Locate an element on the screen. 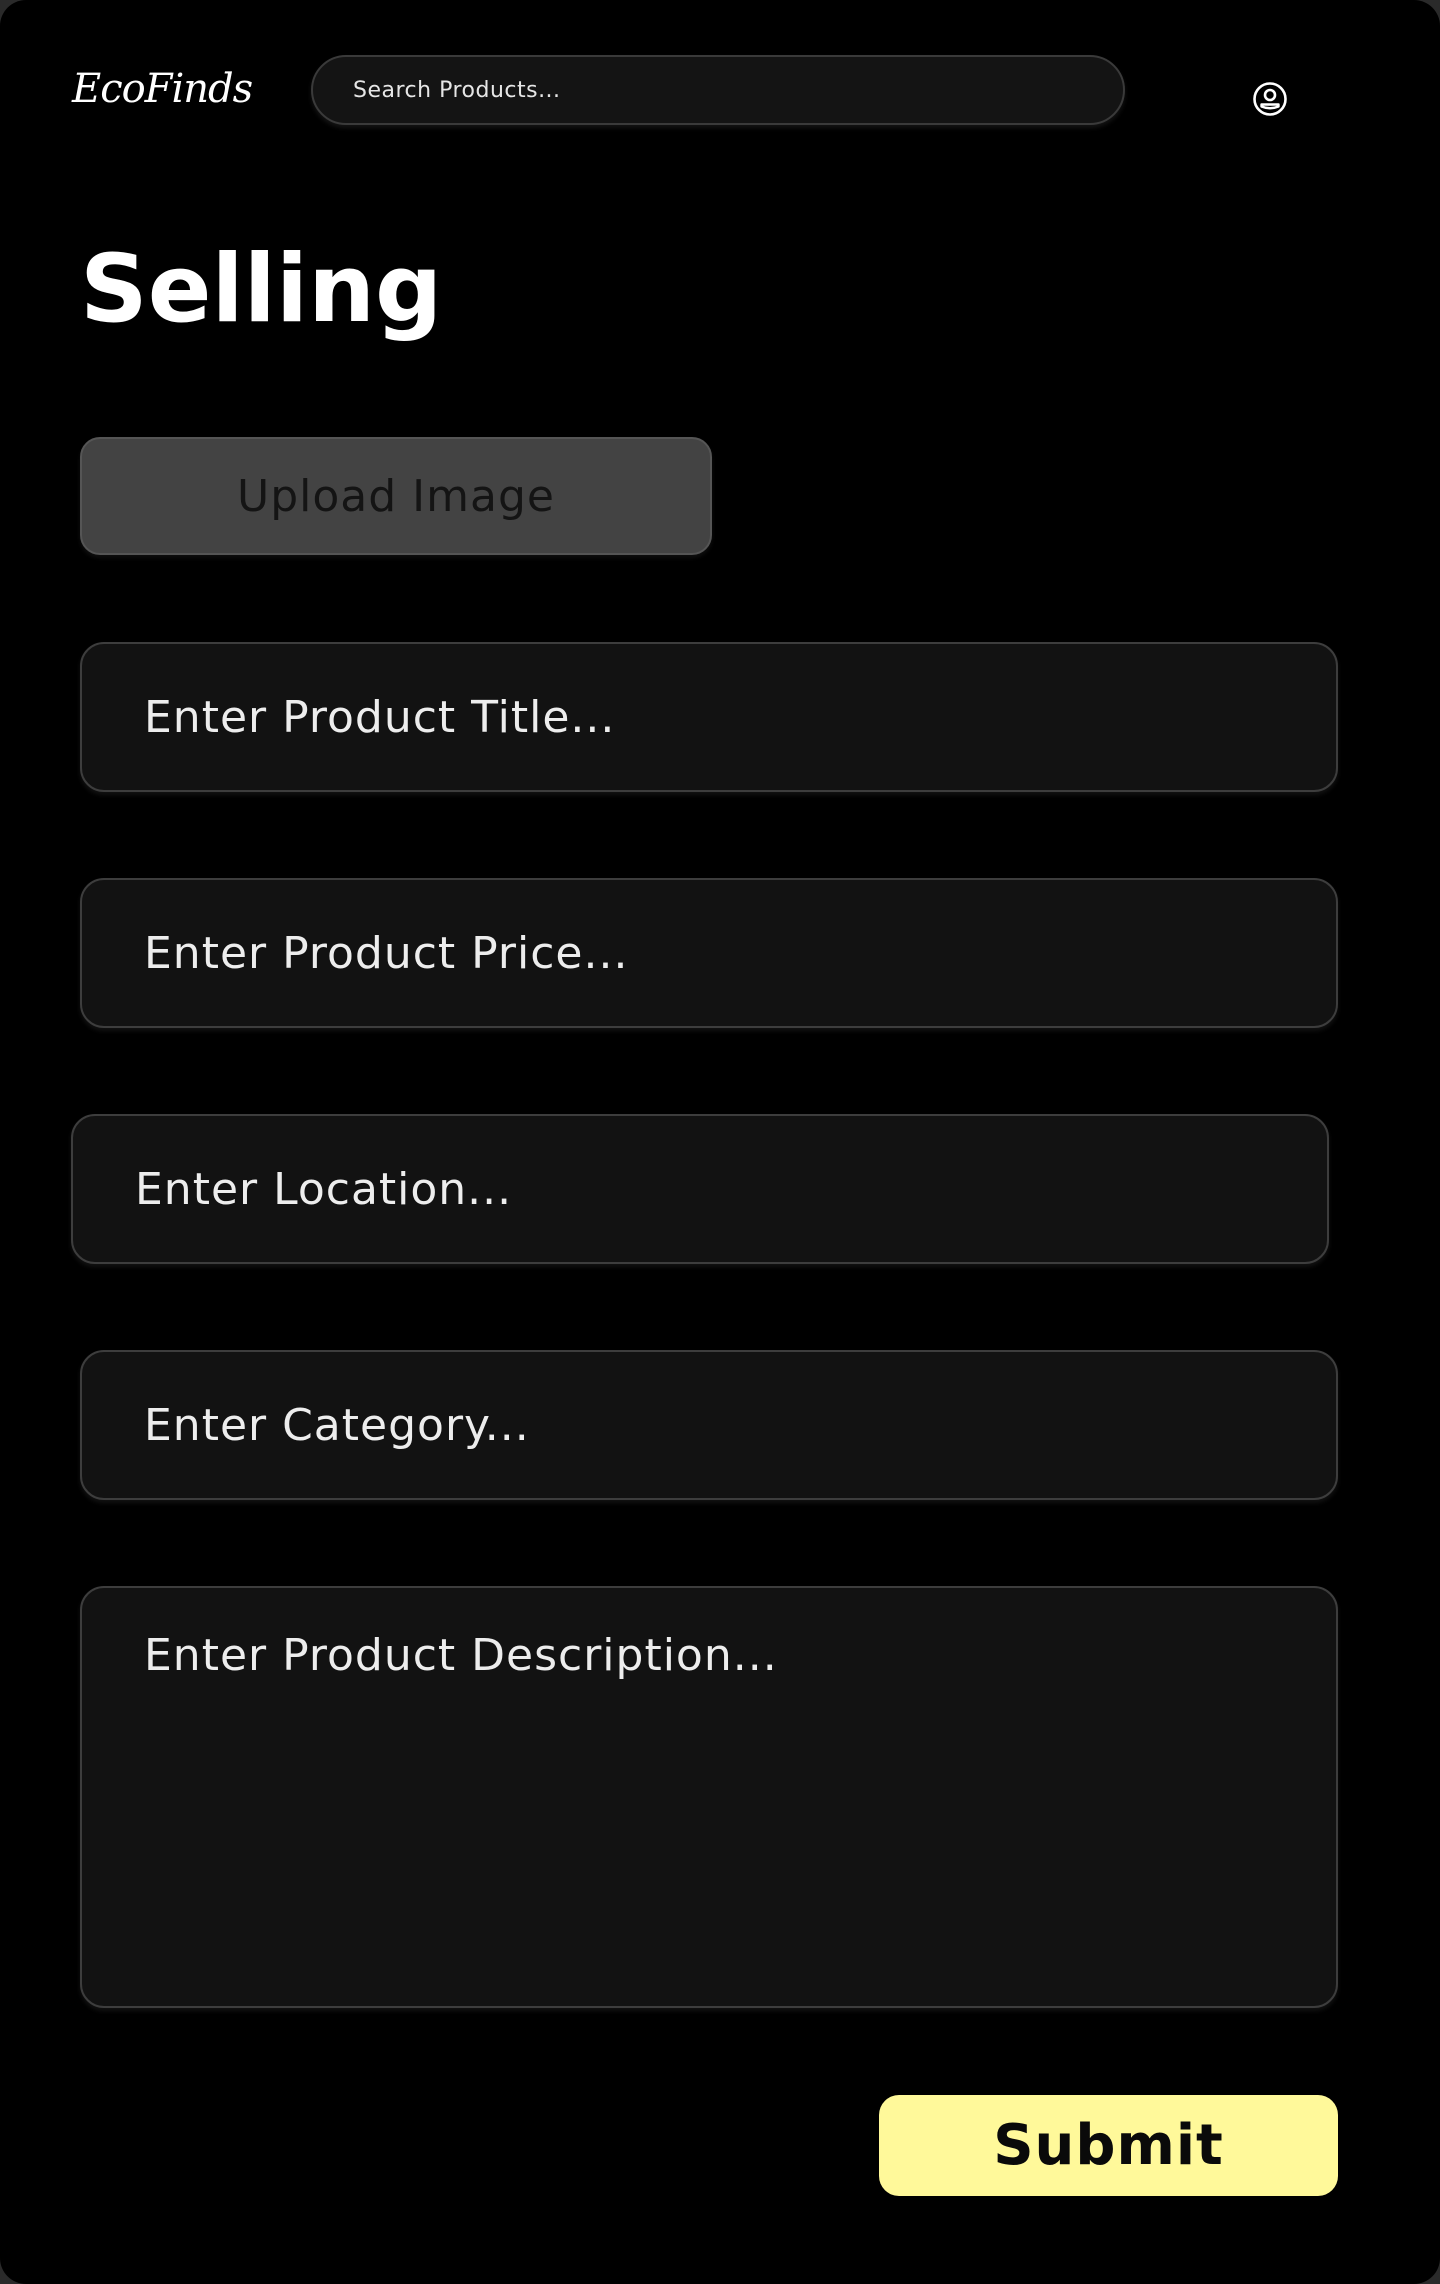 Image resolution: width=1440 pixels, height=2284 pixels. user-circle-icon is located at coordinates (1270, 99).